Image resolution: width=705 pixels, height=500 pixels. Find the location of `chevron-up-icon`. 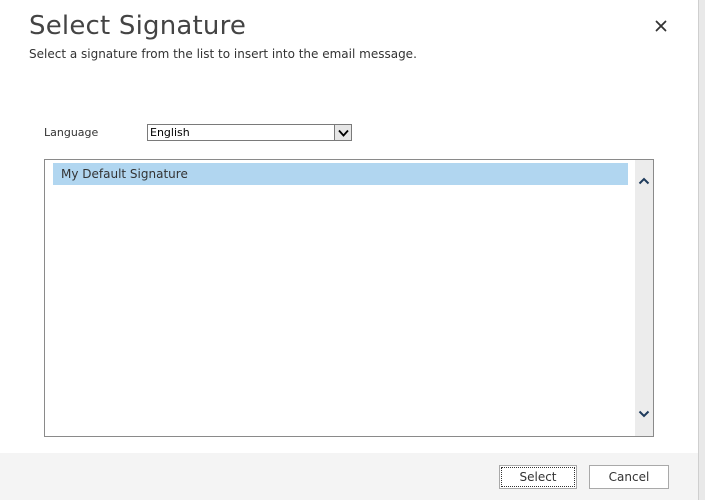

chevron-up-icon is located at coordinates (644, 181).